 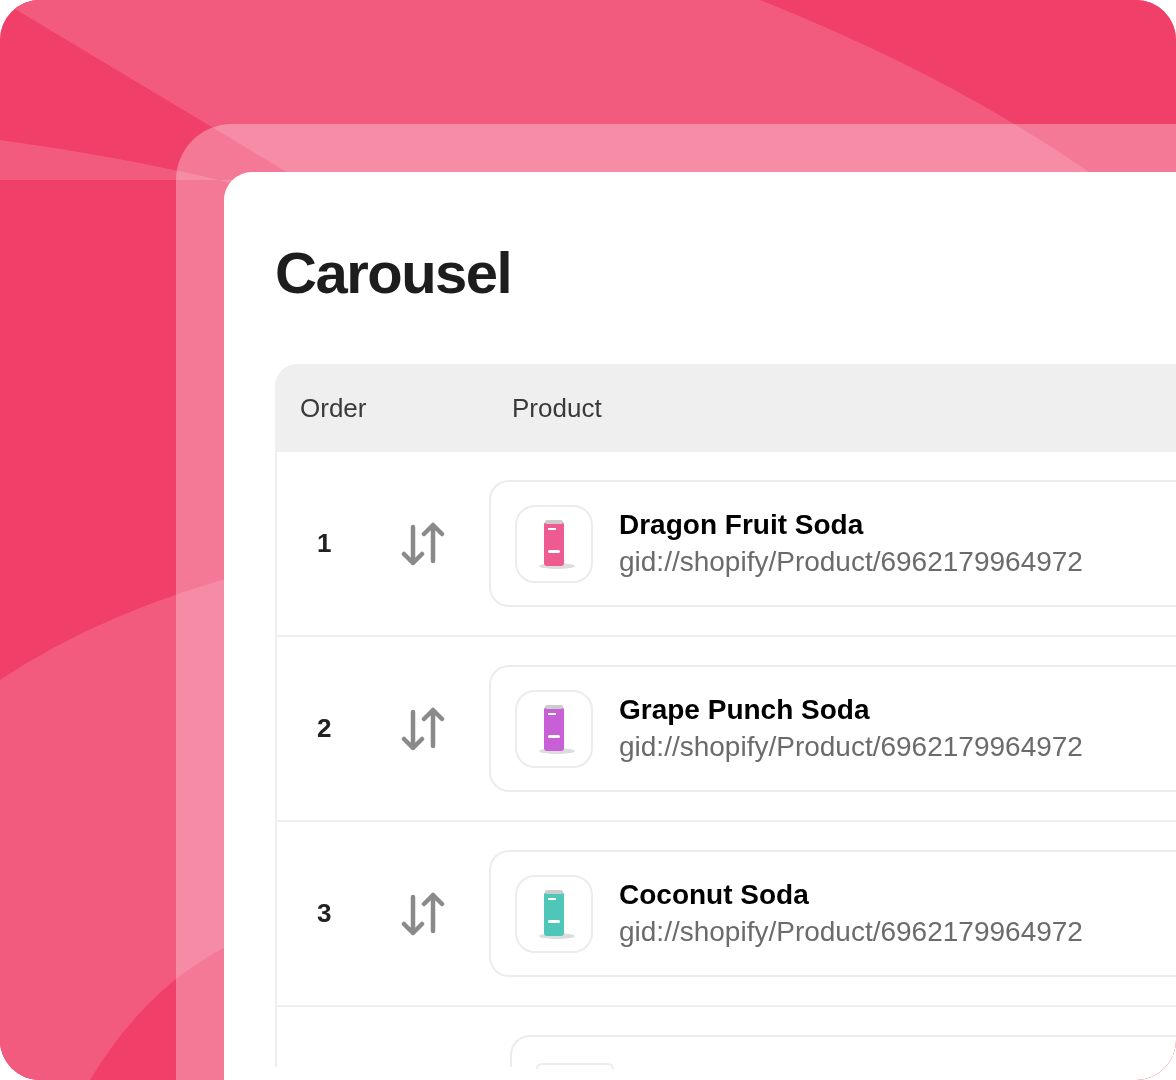 I want to click on product-card: Coconut Soda gid://shopify/Product/6962179964972, so click(x=832, y=913).